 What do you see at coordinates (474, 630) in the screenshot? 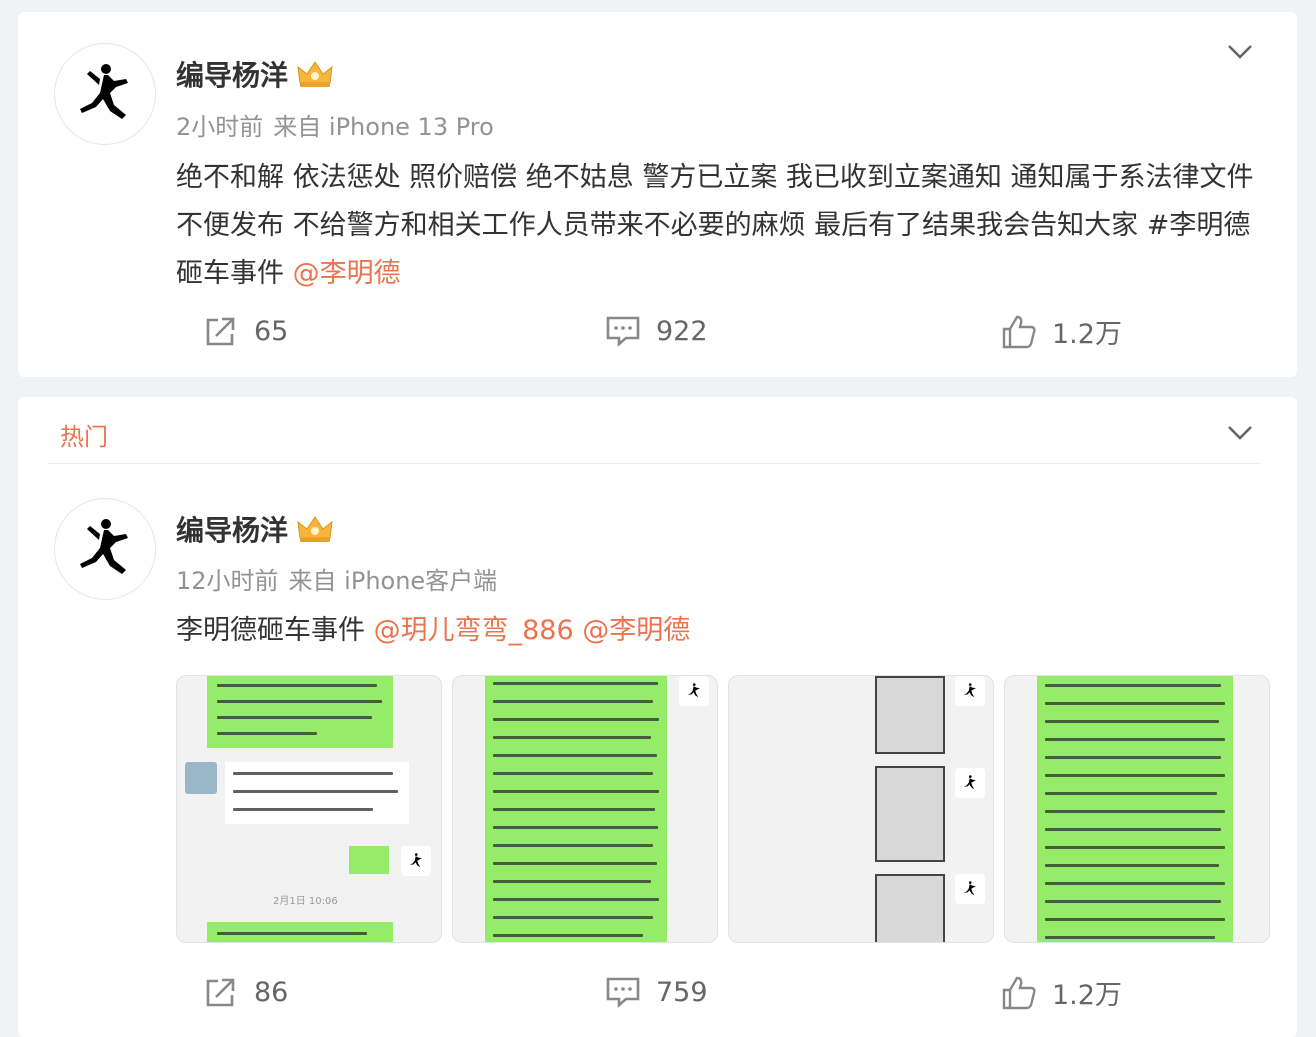
I see `mention-link: @玥儿弯弯_886` at bounding box center [474, 630].